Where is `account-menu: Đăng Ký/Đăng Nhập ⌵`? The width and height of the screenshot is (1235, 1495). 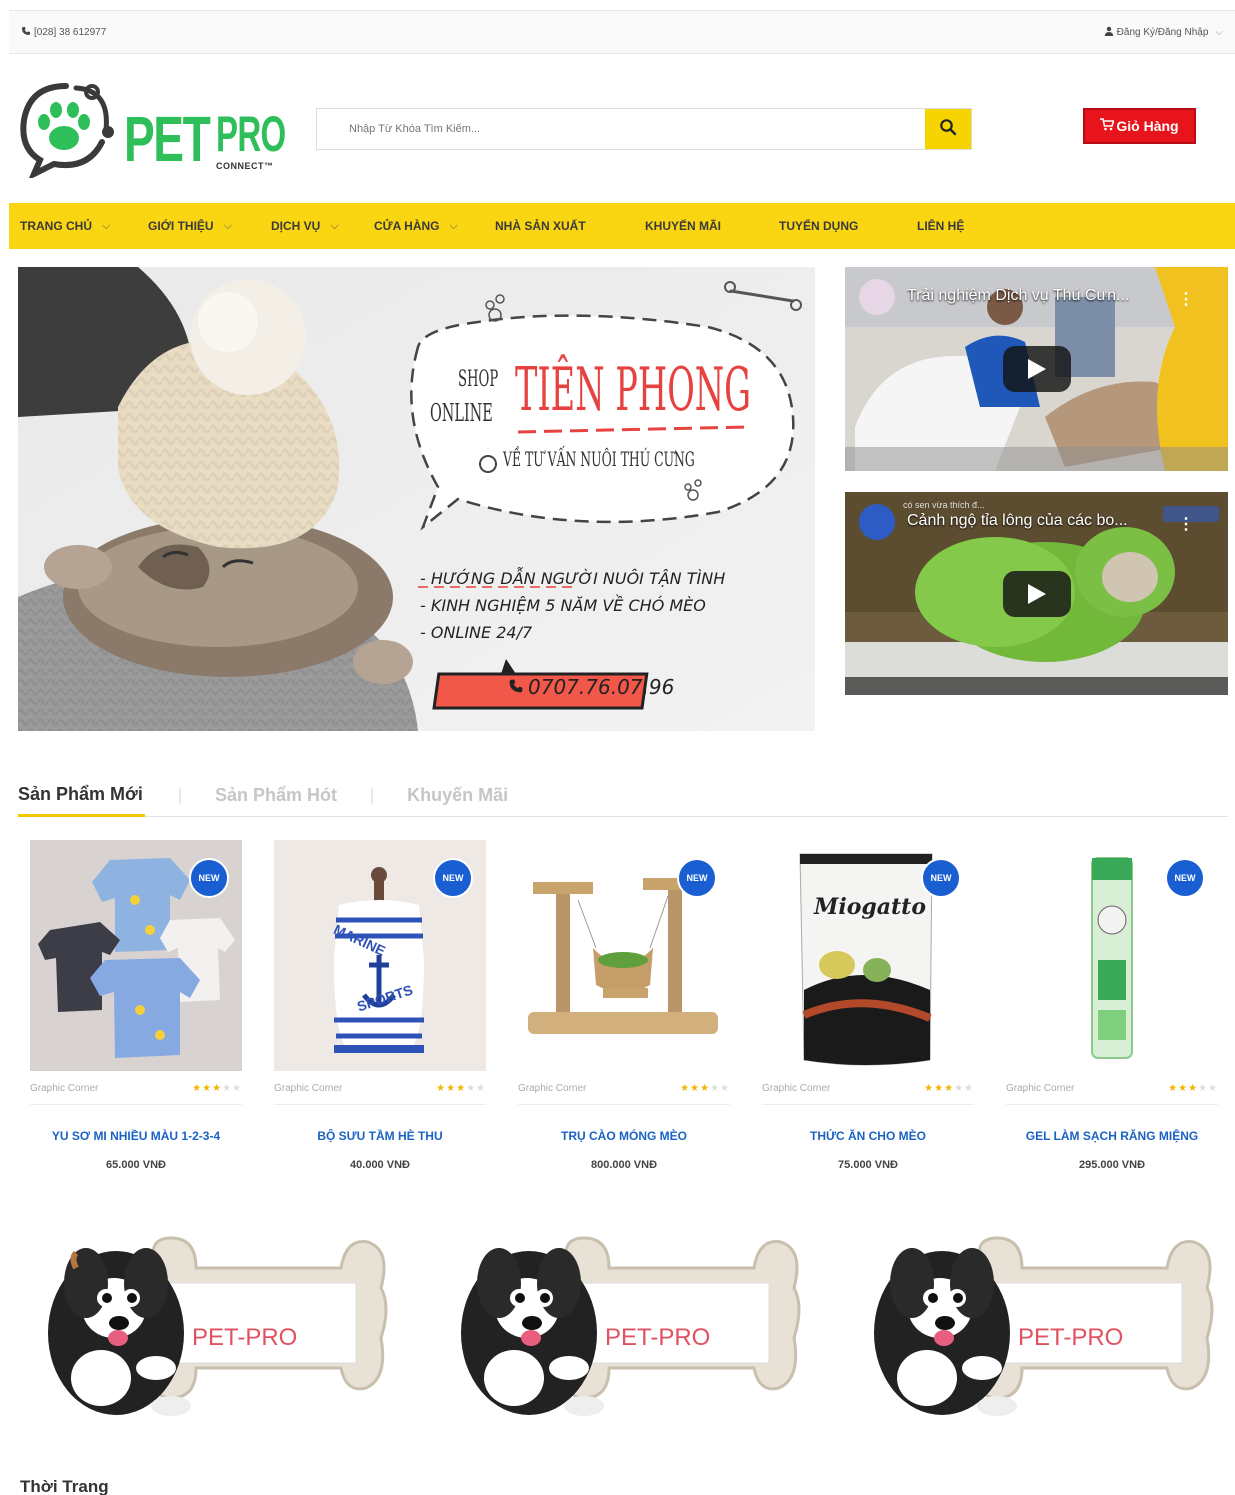 account-menu: Đăng Ký/Đăng Nhập ⌵ is located at coordinates (1163, 32).